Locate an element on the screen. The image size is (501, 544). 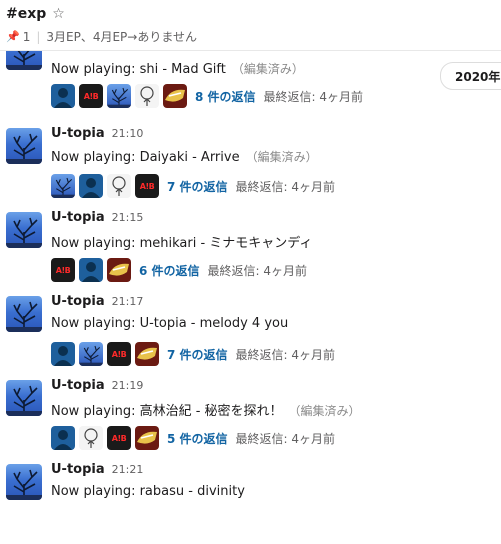
message-timestamp: 21:17 is located at coordinates (128, 301).